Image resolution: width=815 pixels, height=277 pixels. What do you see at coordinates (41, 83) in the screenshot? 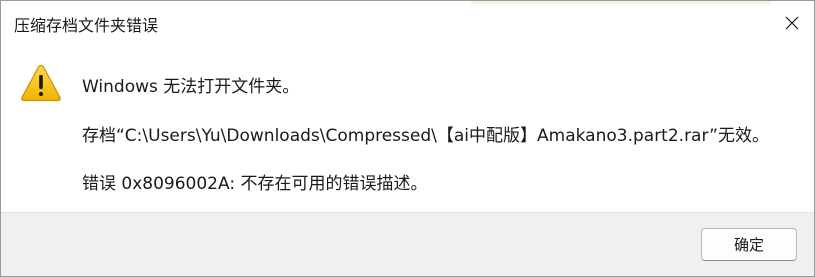
I see `warning-icon` at bounding box center [41, 83].